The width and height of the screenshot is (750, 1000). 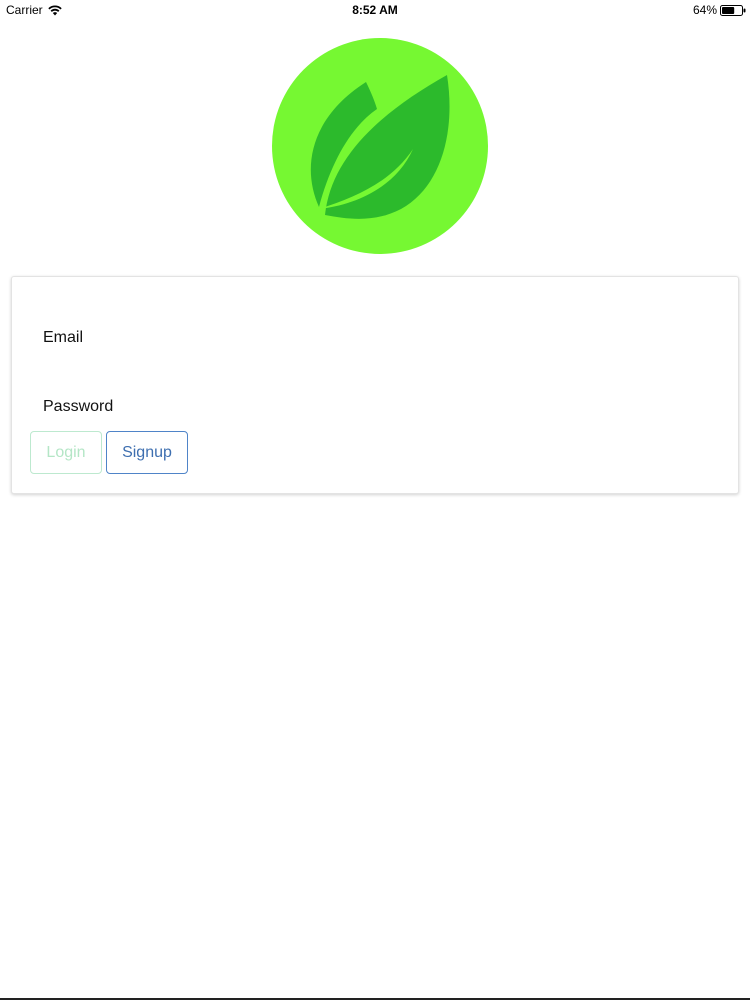 I want to click on status-bar: Carrier 8:52 AM 64%, so click(x=375, y=11).